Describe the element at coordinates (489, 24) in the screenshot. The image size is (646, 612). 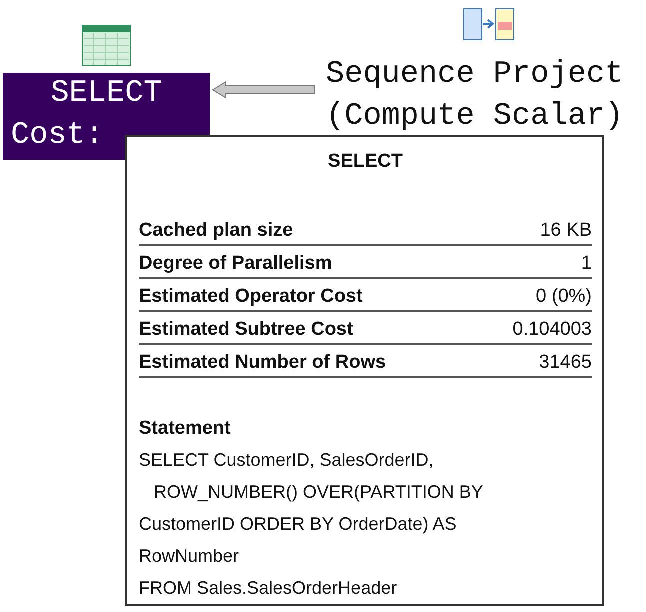
I see `sequence-project-icon` at that location.